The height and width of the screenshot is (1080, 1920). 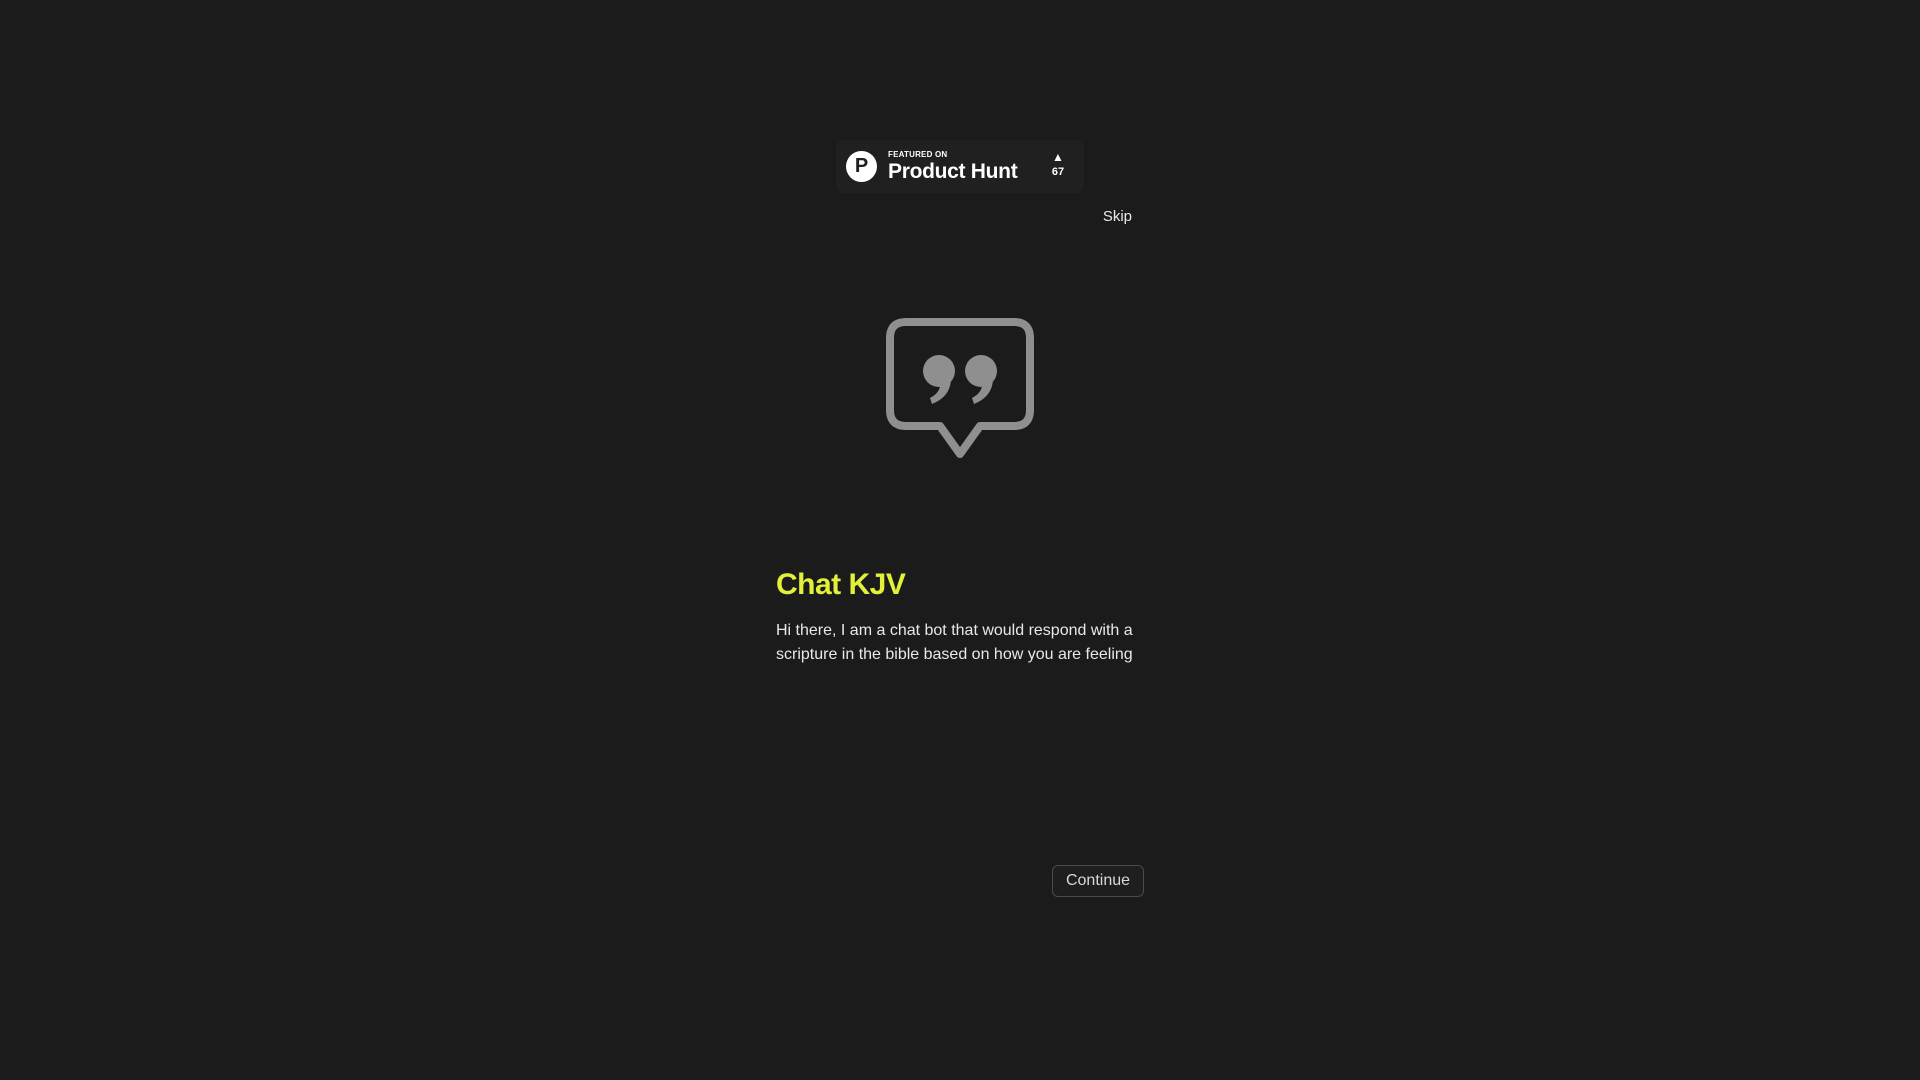 I want to click on product-hunt-logo-letter: P, so click(x=861, y=166).